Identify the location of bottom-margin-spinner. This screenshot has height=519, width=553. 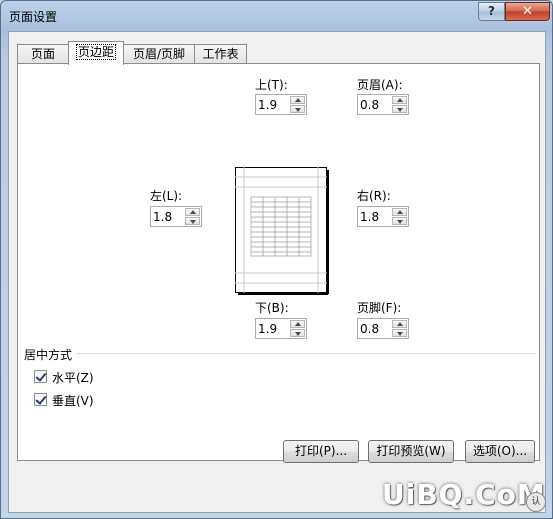
(281, 328).